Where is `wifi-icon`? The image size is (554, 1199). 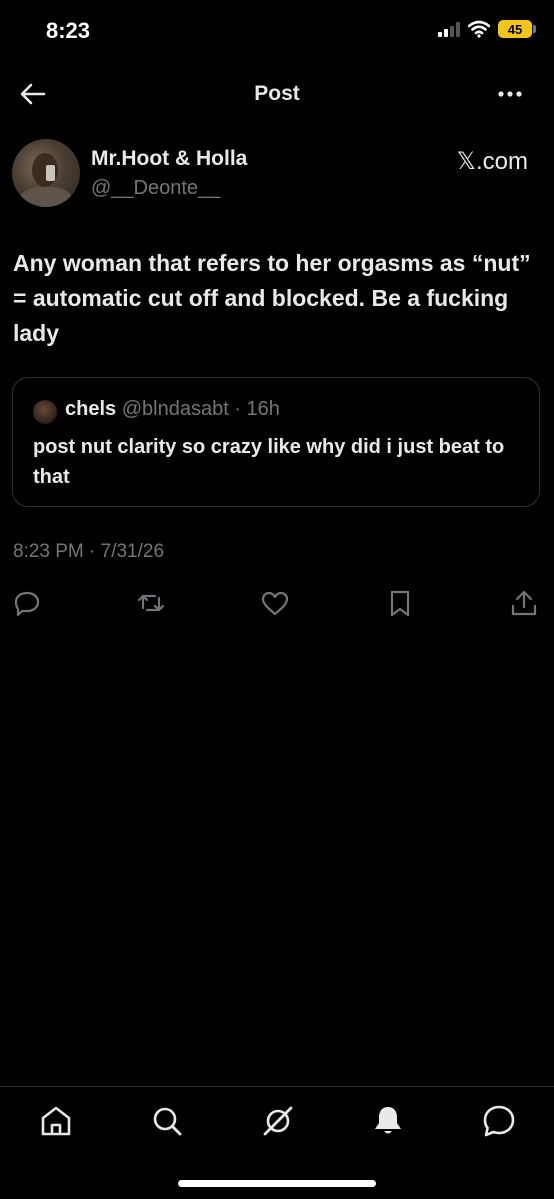
wifi-icon is located at coordinates (479, 29).